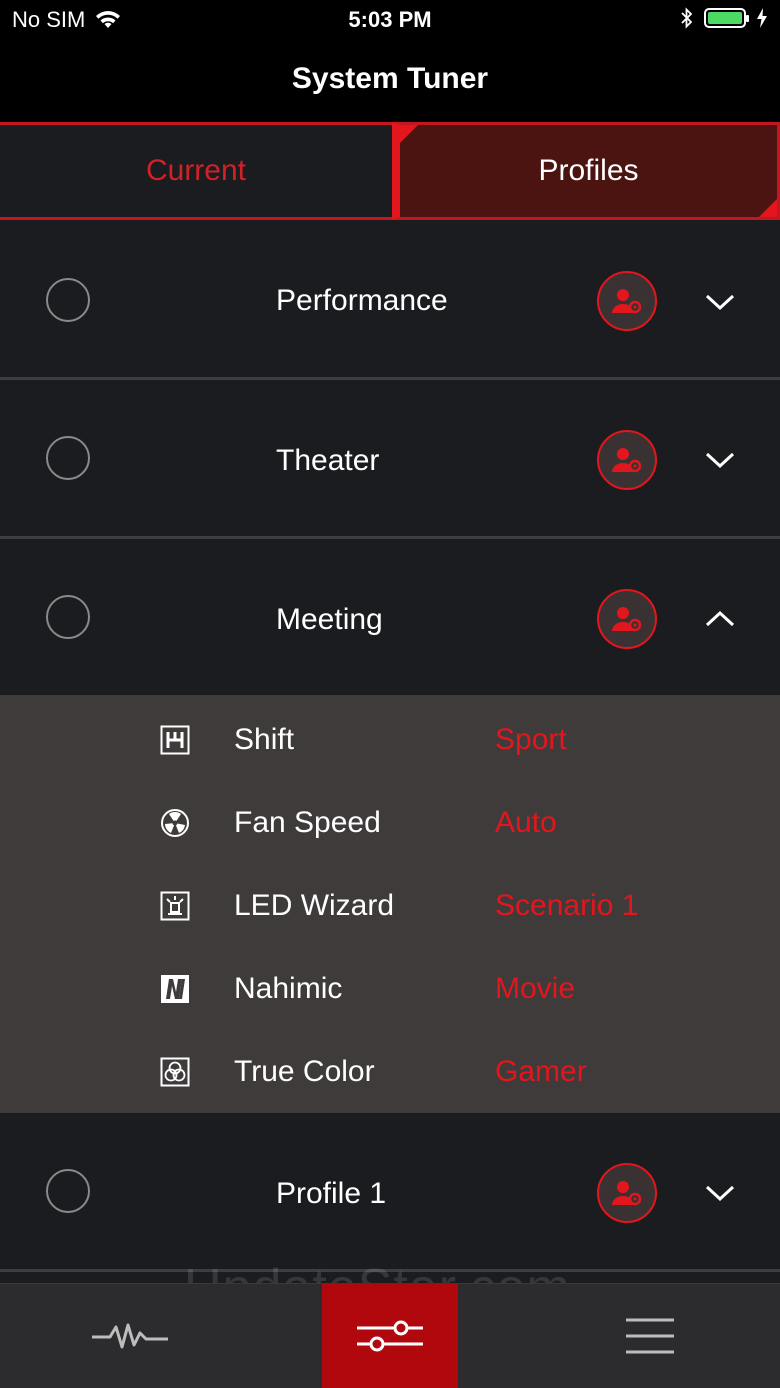  I want to click on profile-name: Meeting, so click(329, 619).